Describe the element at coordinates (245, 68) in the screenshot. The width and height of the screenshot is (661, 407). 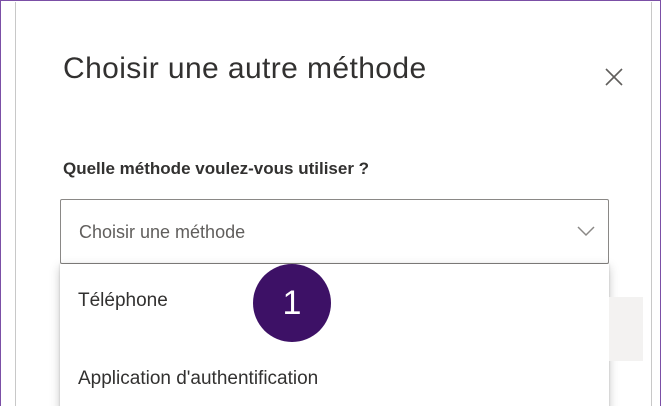
I see `dialog-title: Choisir une autre méthode` at that location.